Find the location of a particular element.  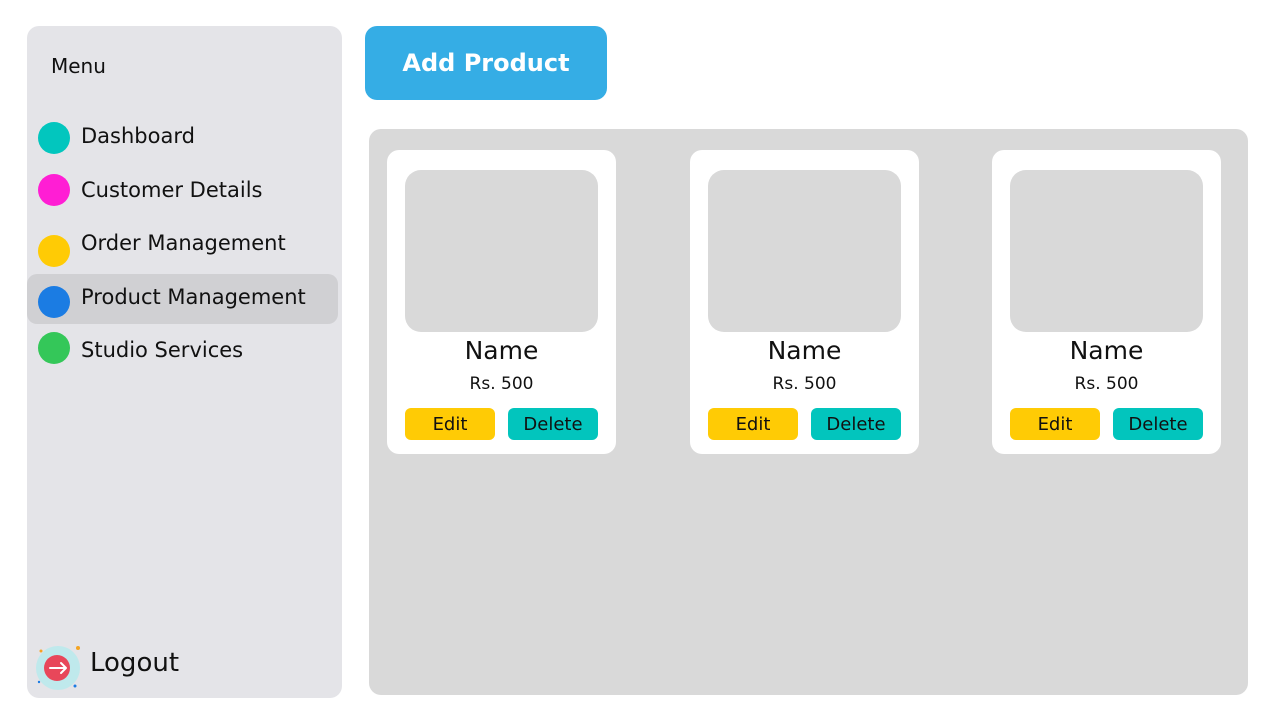

logout-label: Logout is located at coordinates (135, 663).